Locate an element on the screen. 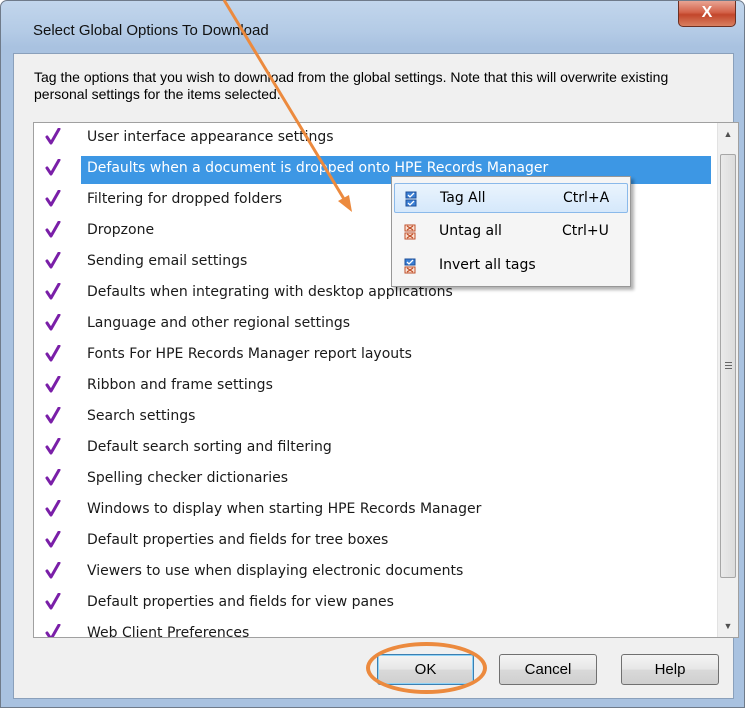 Image resolution: width=747 pixels, height=710 pixels. list-item-label: Language and other regional settings is located at coordinates (219, 323).